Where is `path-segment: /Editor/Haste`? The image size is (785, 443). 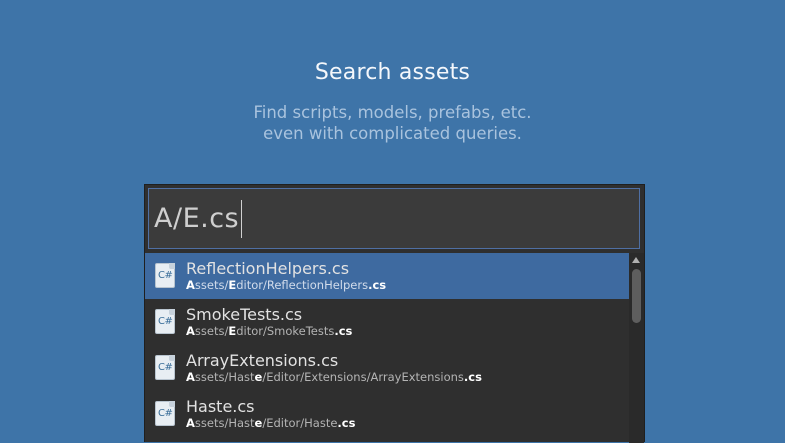 path-segment: /Editor/Haste is located at coordinates (300, 423).